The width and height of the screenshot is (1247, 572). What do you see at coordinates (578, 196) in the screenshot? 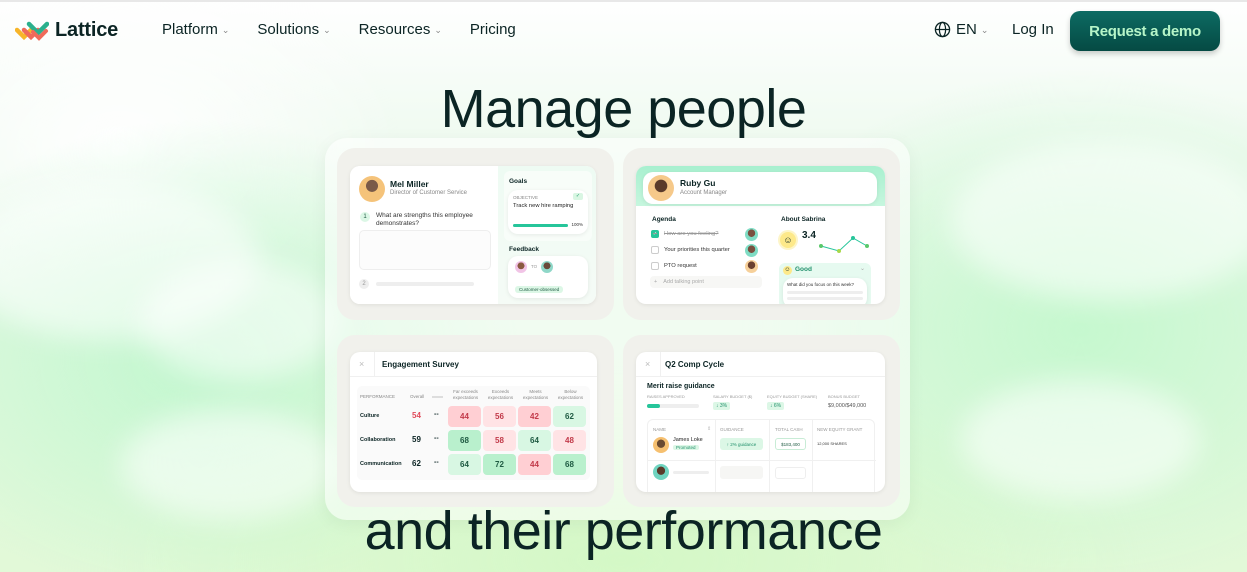
I see `check-icon: ✓` at bounding box center [578, 196].